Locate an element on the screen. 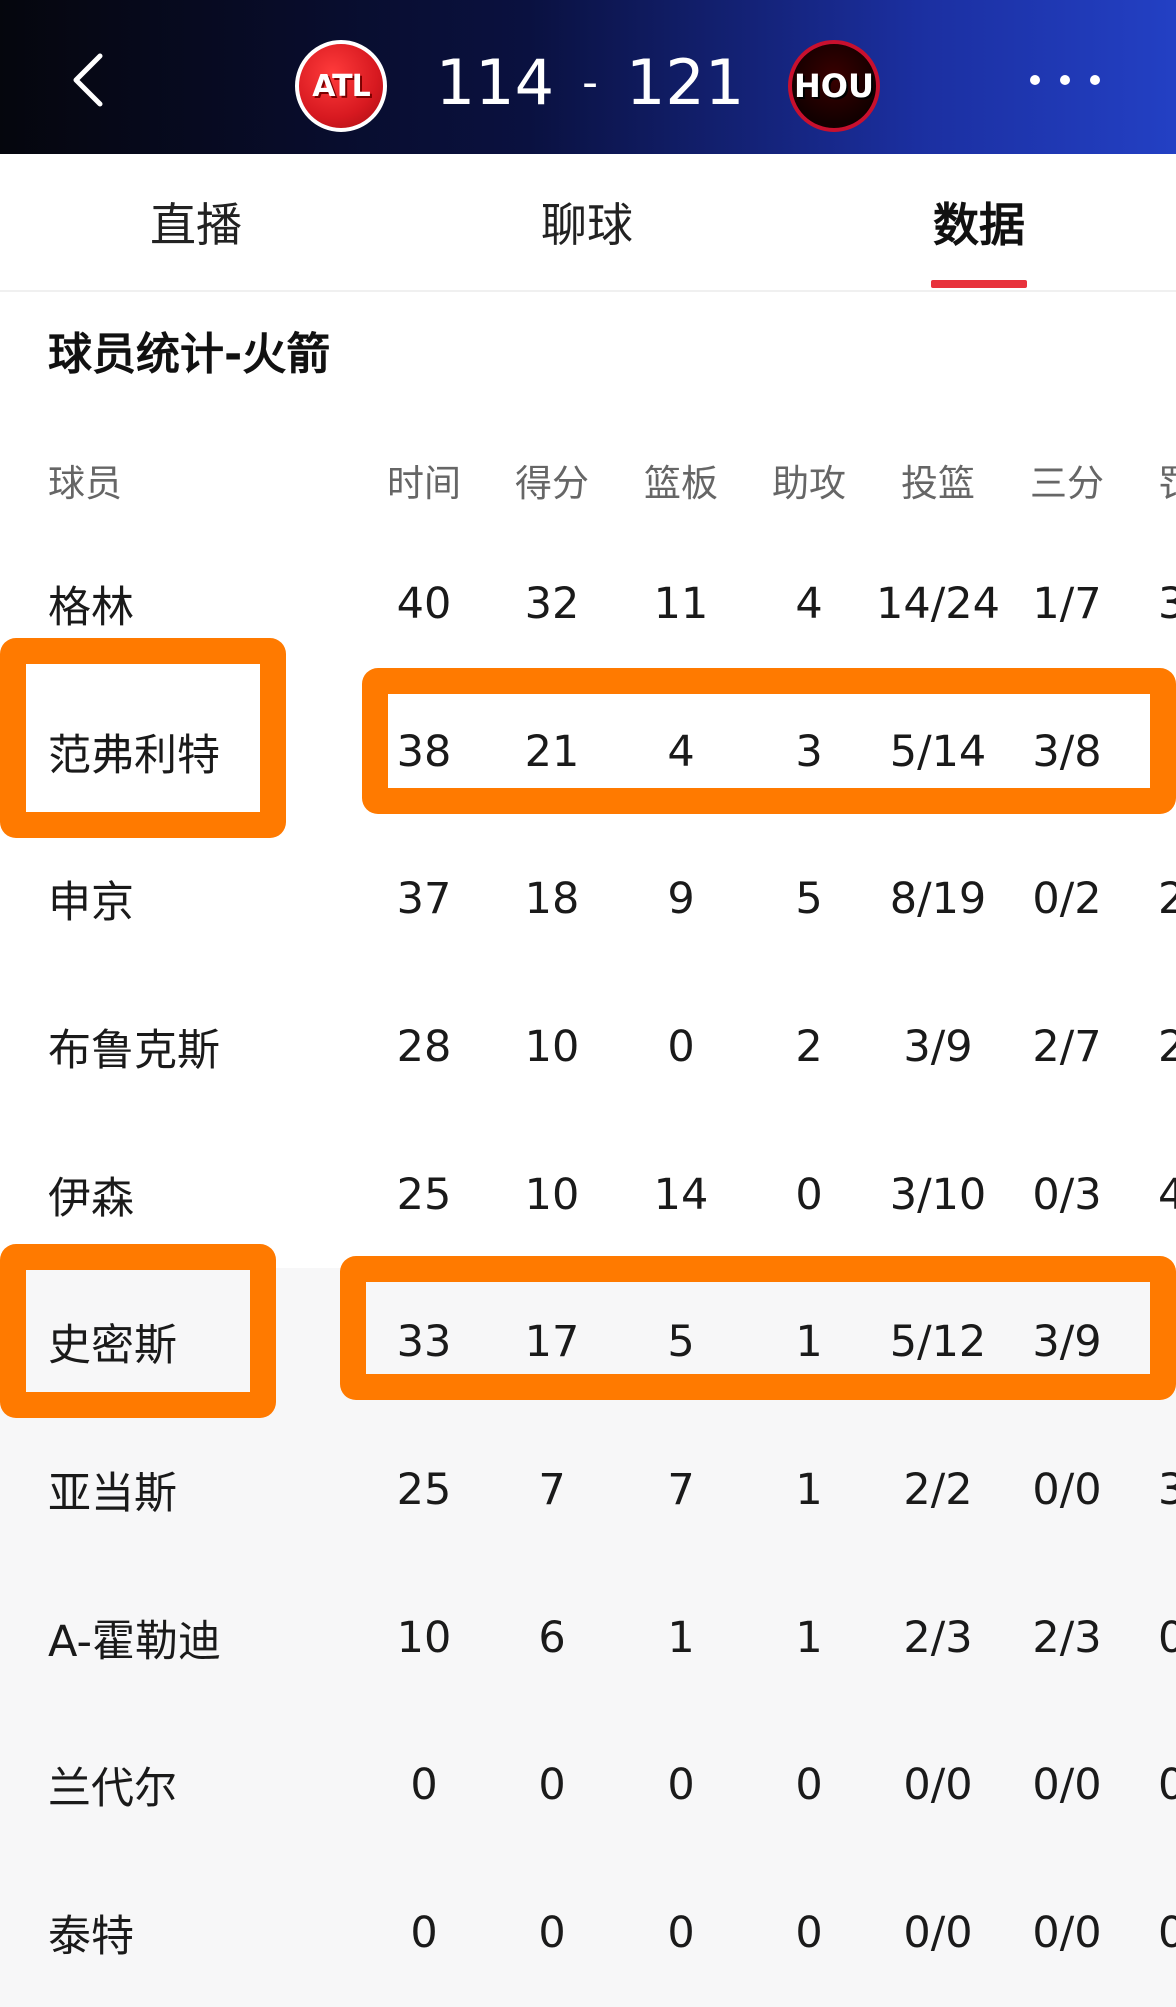  stat-cell: 32 is located at coordinates (552, 603).